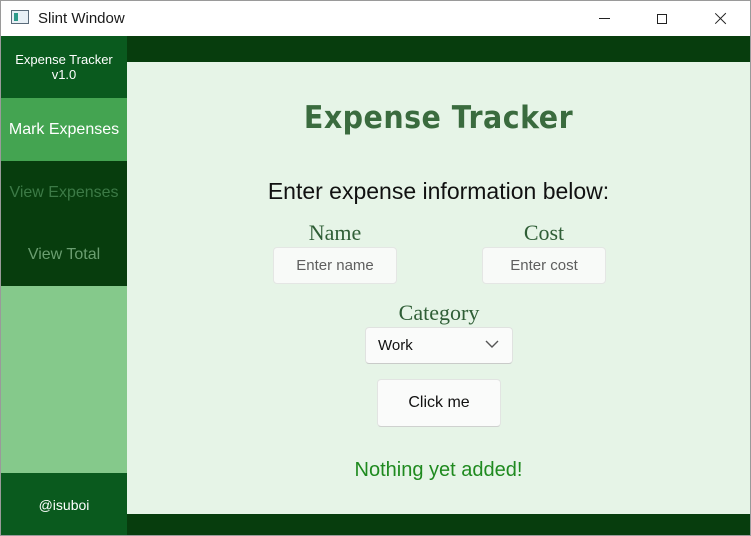  Describe the element at coordinates (81, 18) in the screenshot. I see `window-title: Slint Window` at that location.